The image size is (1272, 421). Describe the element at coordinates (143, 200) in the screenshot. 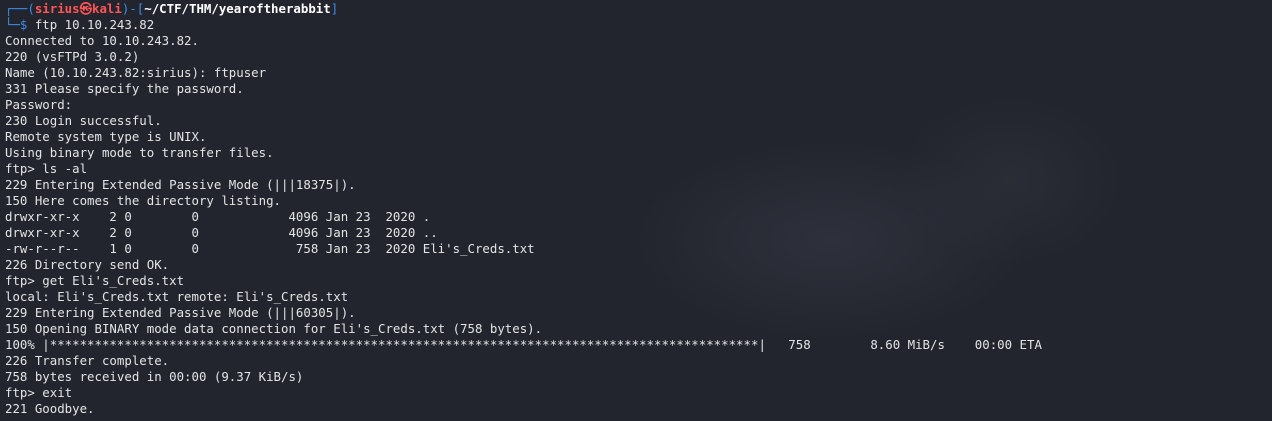

I see `output-line: 150 Here comes the directory listing.` at that location.